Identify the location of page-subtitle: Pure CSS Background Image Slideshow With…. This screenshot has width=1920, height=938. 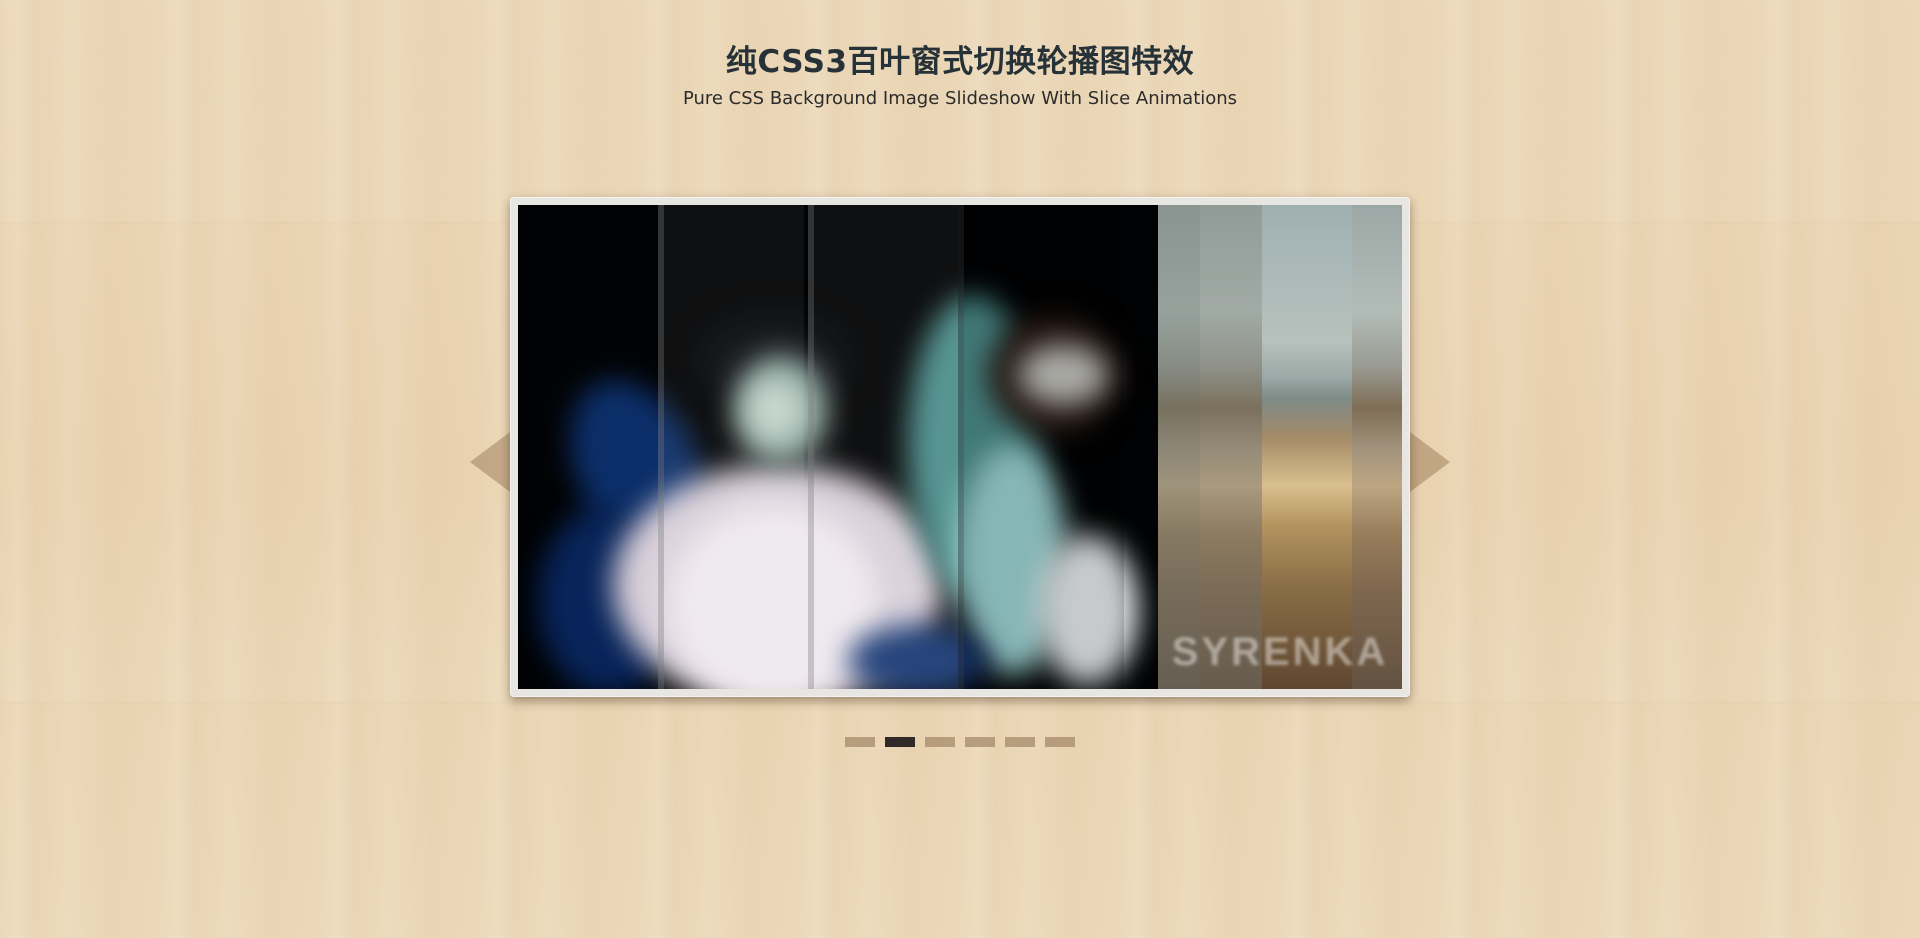
(960, 98).